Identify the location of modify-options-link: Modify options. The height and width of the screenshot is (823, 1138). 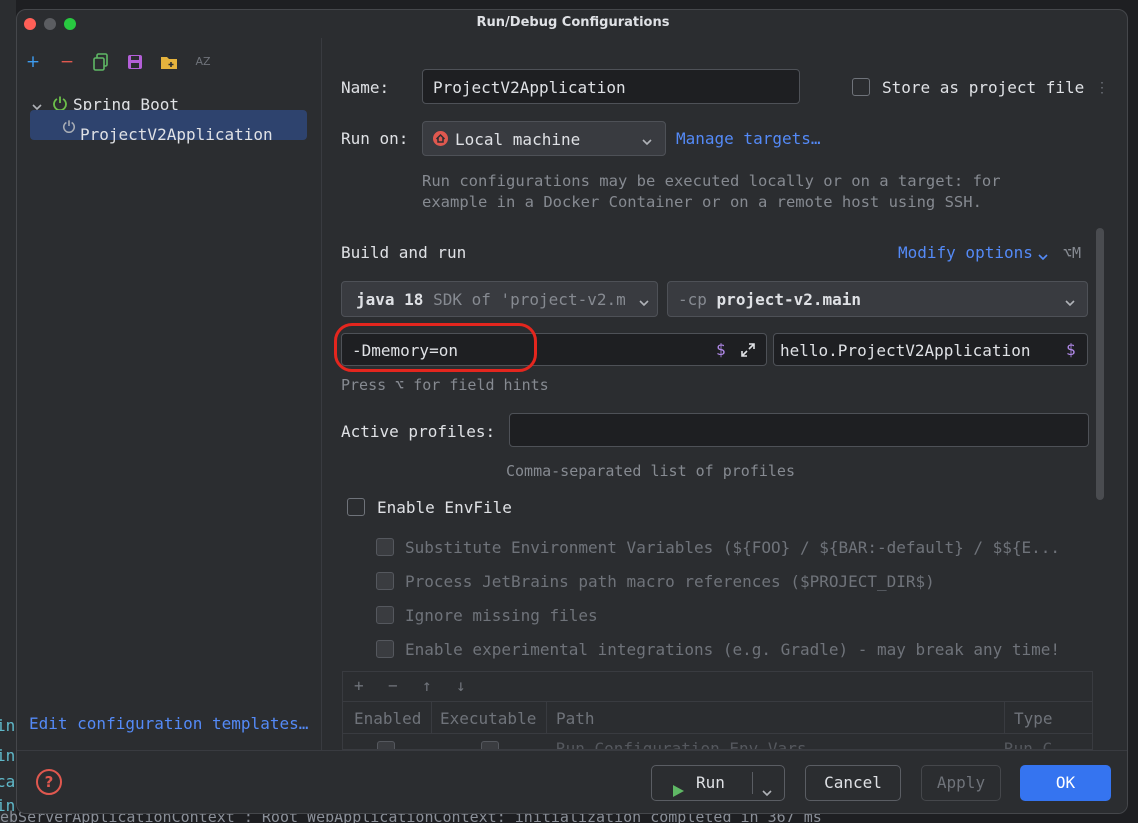
(965, 252).